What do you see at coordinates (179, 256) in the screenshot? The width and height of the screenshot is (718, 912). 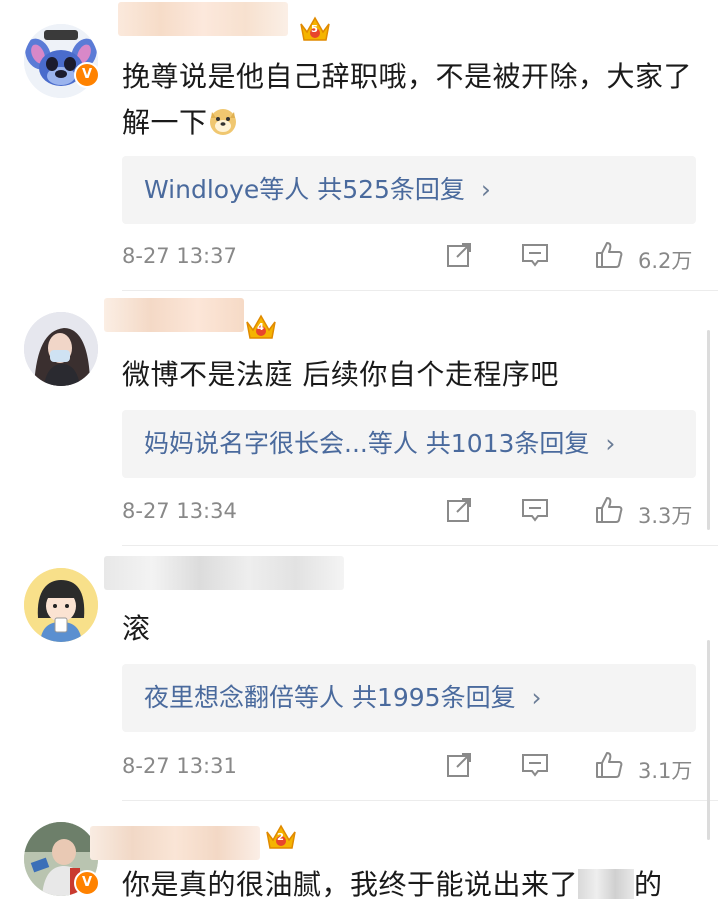 I see `timestamp: 8-27 13:37` at bounding box center [179, 256].